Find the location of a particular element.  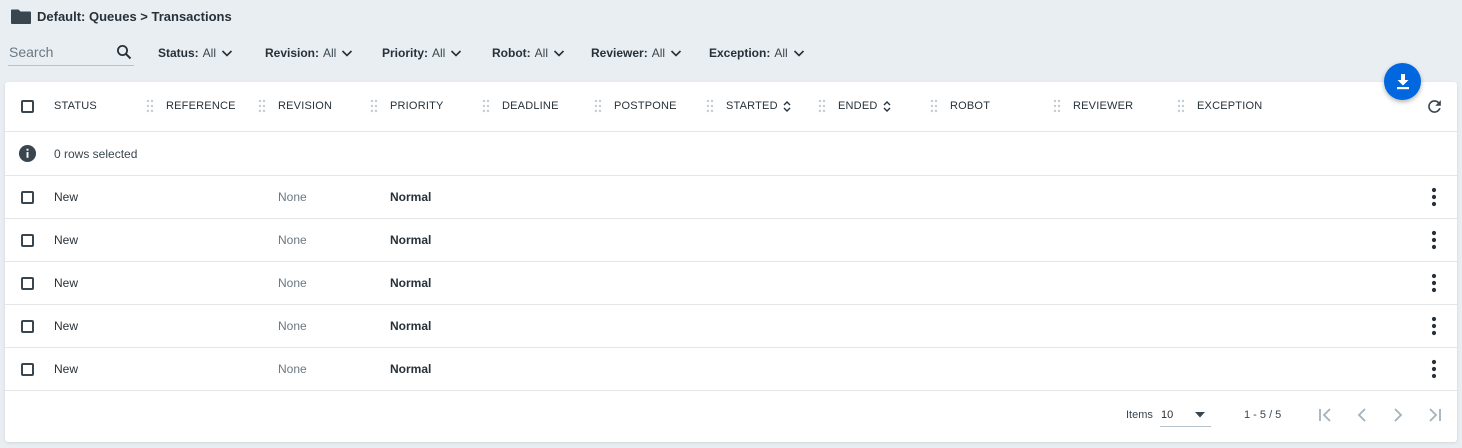

items-per-page-label: Items is located at coordinates (1139, 415).